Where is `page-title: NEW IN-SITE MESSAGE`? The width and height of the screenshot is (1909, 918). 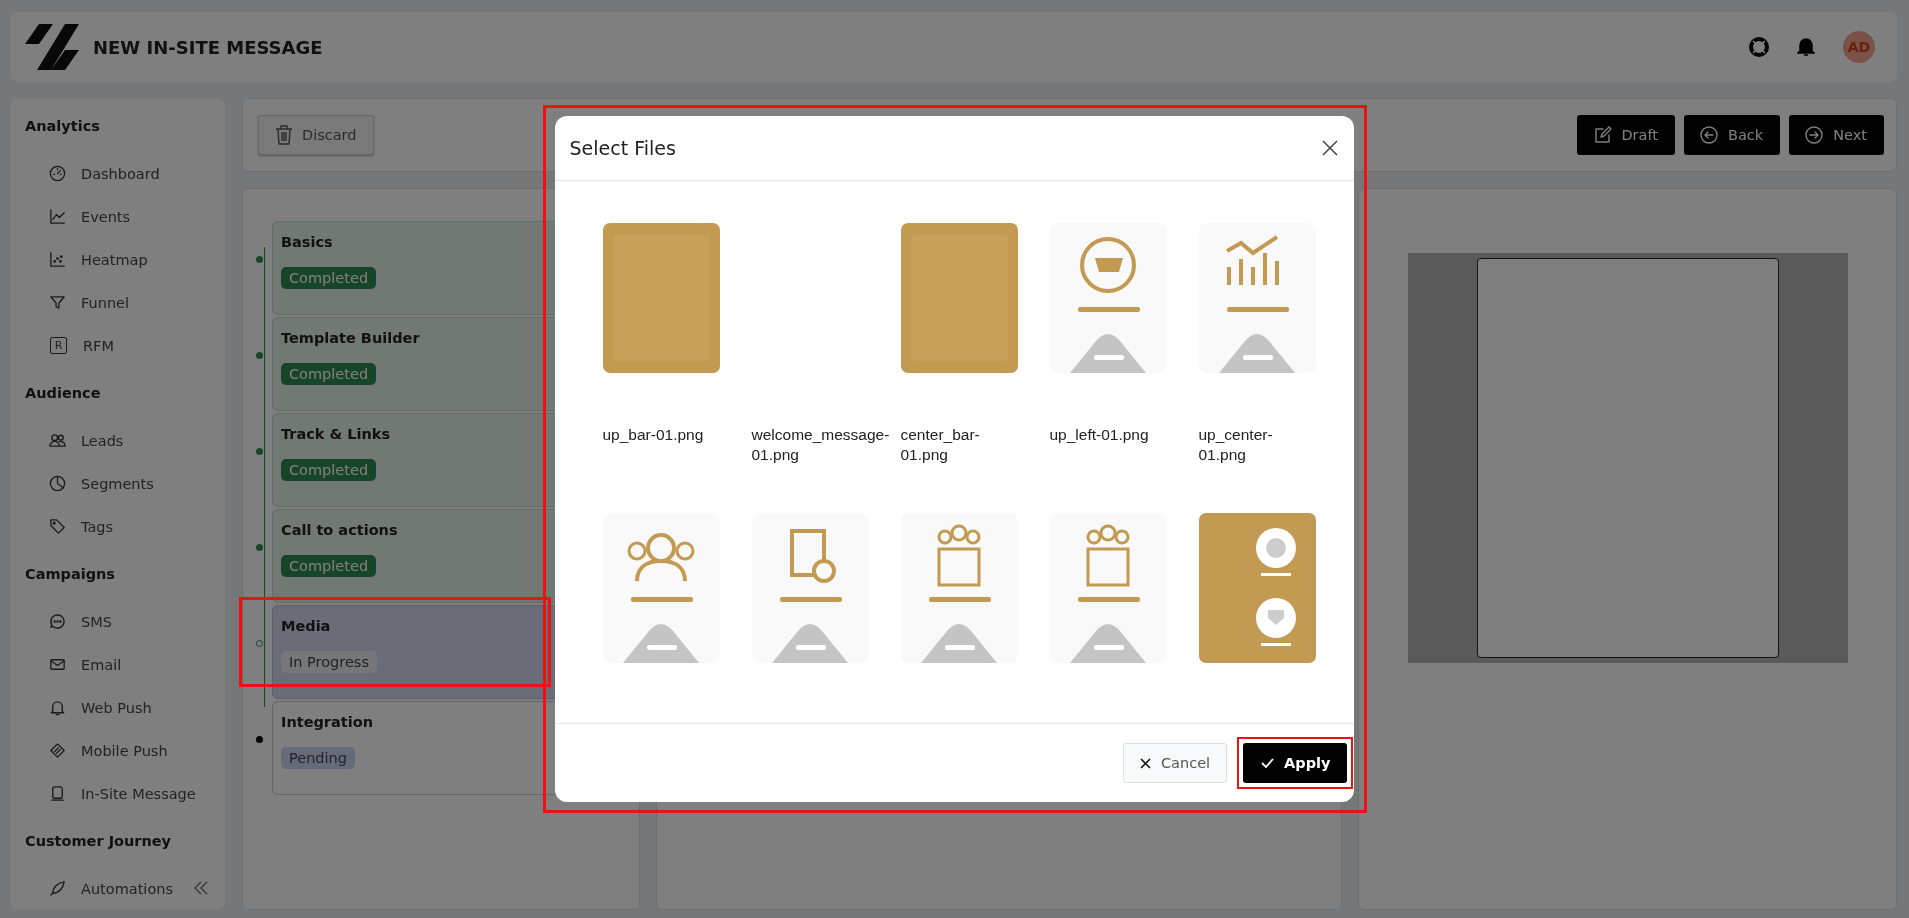
page-title: NEW IN-SITE MESSAGE is located at coordinates (208, 47).